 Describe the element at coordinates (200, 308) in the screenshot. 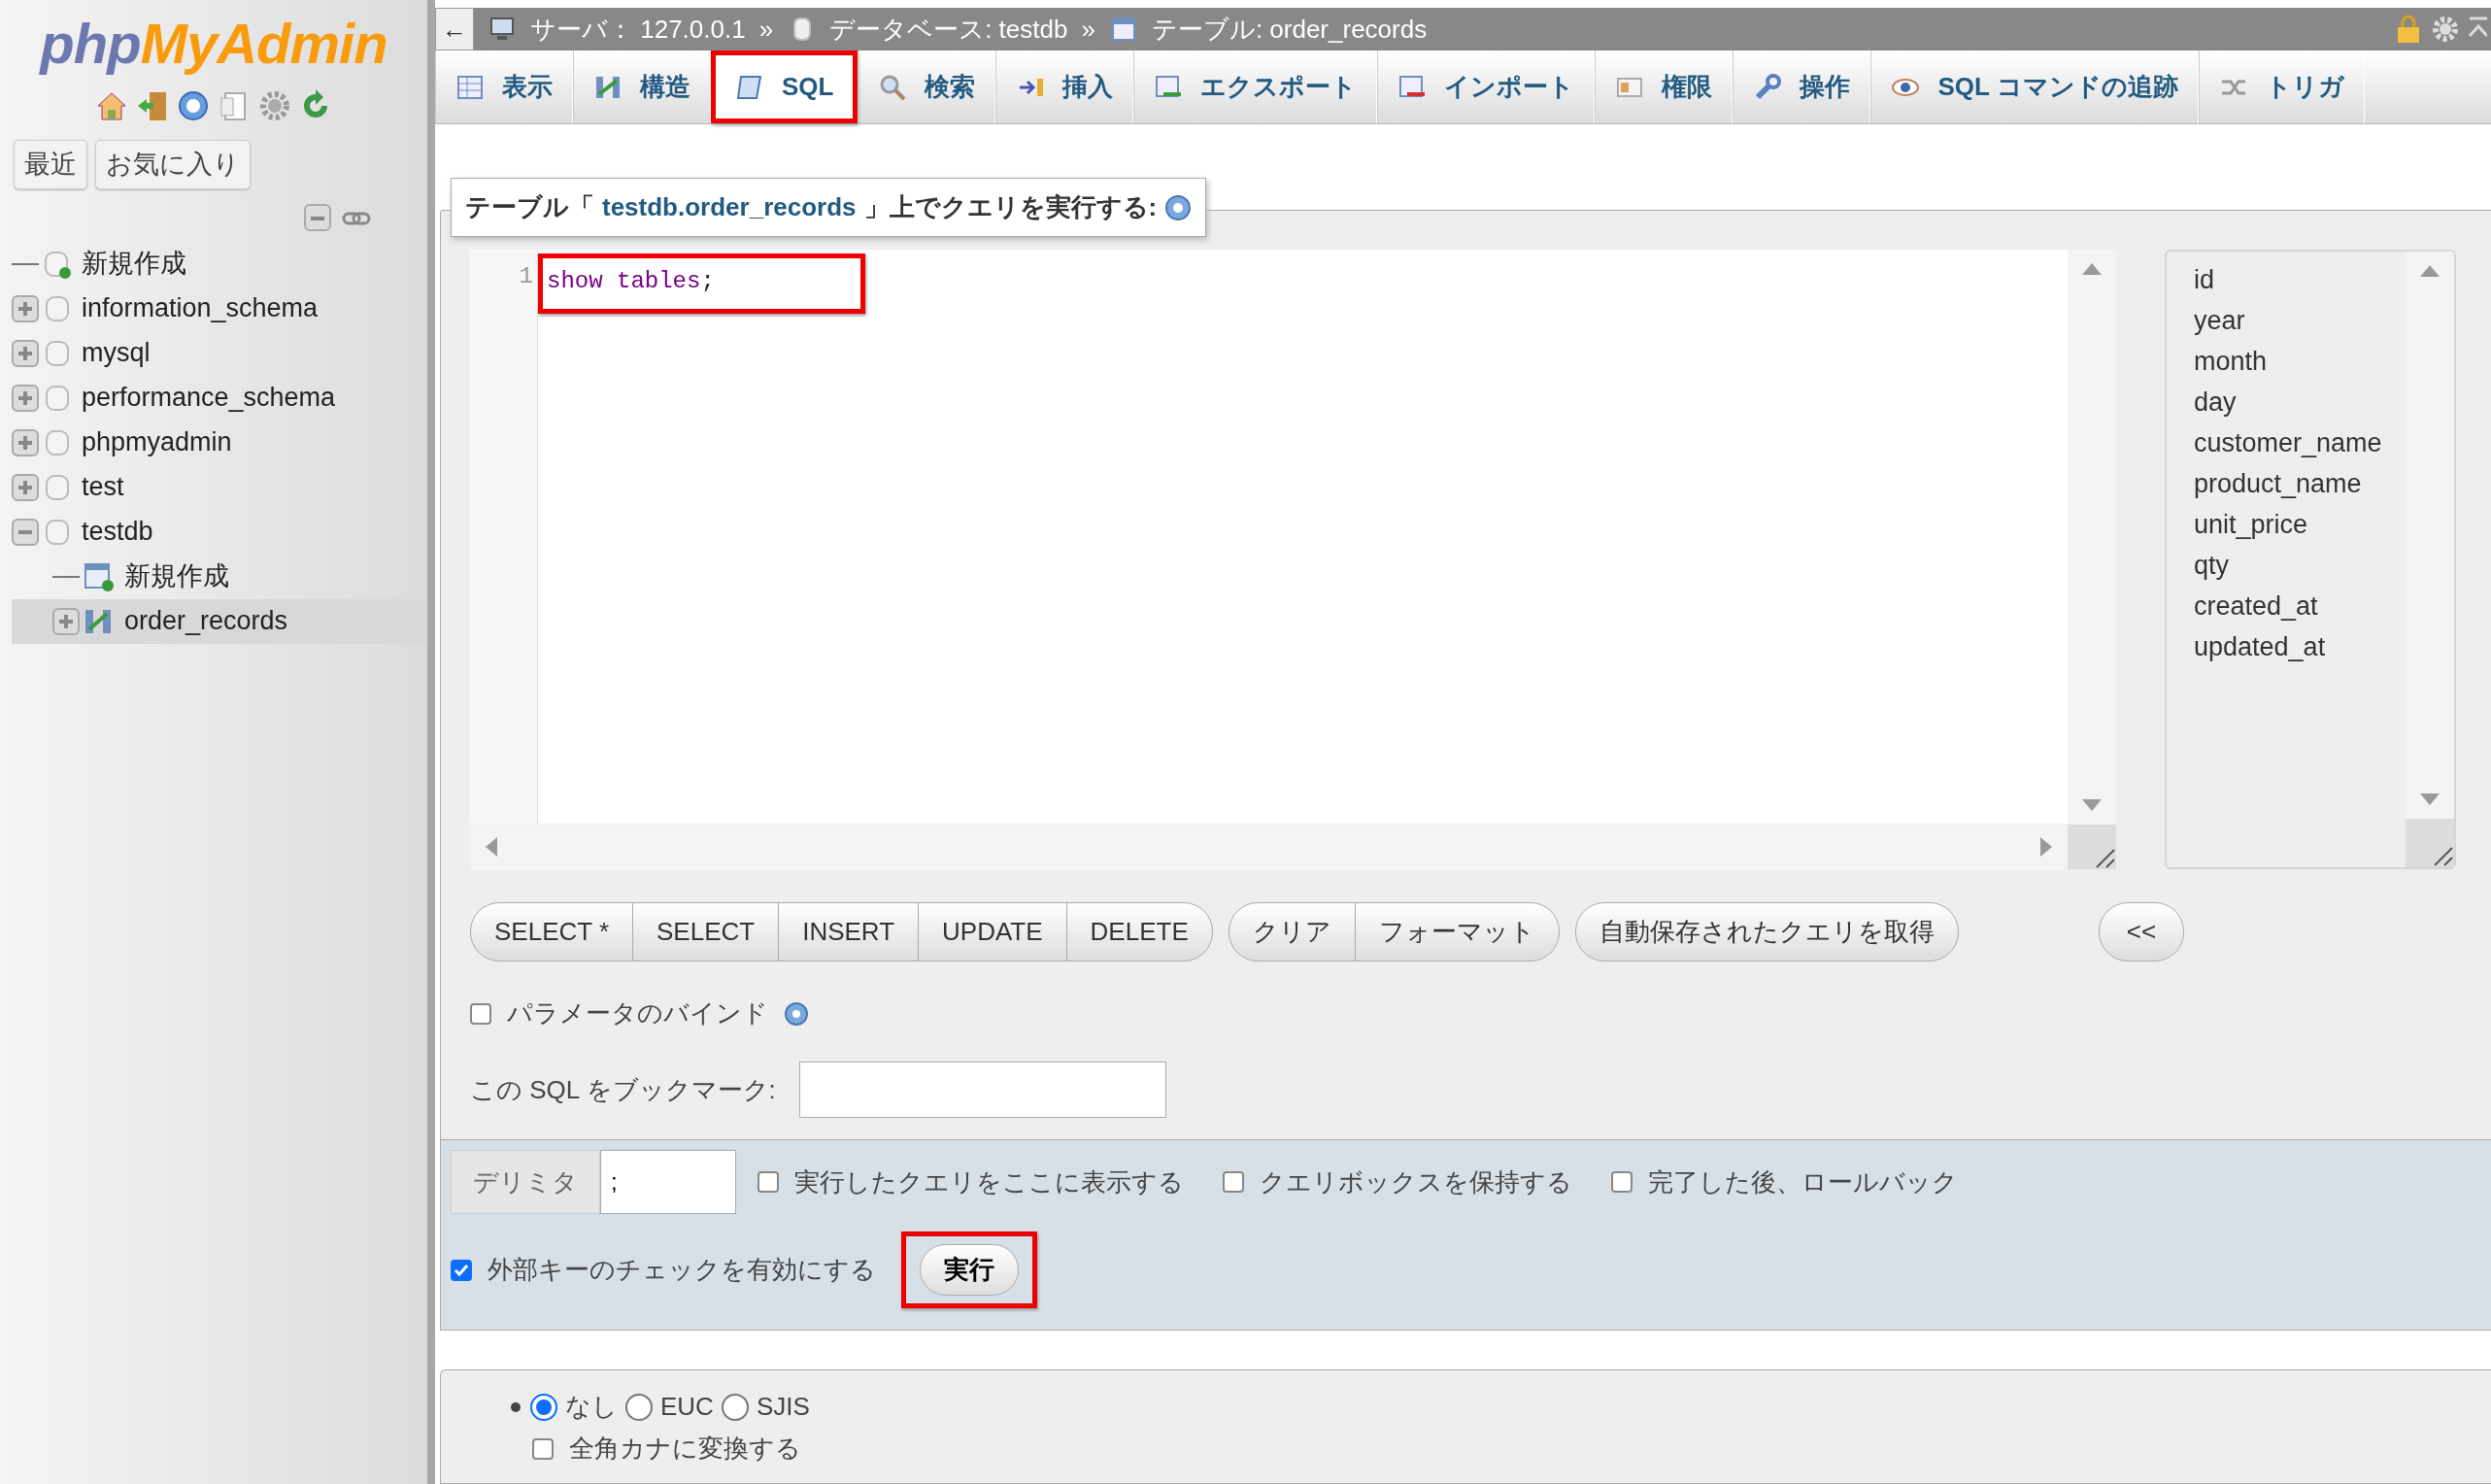

I see `tree-item: information_schema` at that location.